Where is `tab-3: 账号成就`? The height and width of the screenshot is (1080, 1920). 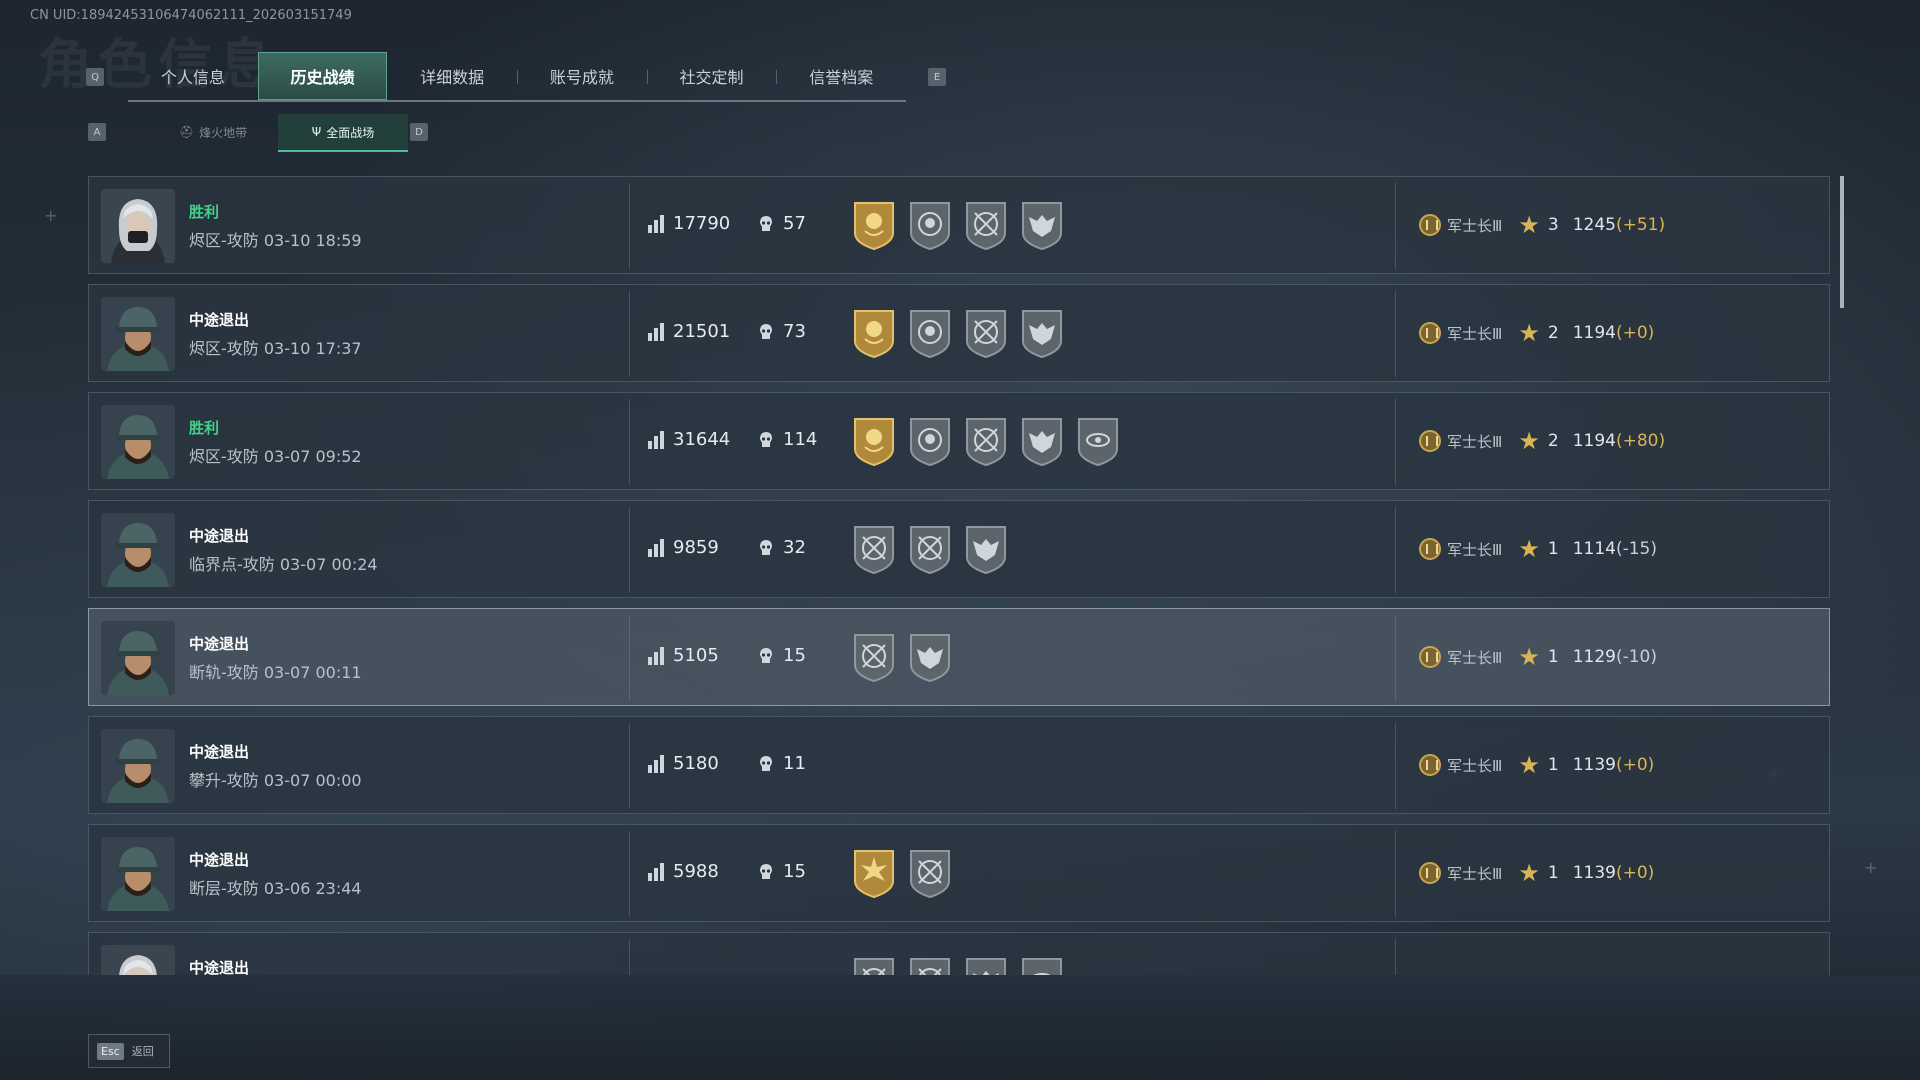 tab-3: 账号成就 is located at coordinates (582, 76).